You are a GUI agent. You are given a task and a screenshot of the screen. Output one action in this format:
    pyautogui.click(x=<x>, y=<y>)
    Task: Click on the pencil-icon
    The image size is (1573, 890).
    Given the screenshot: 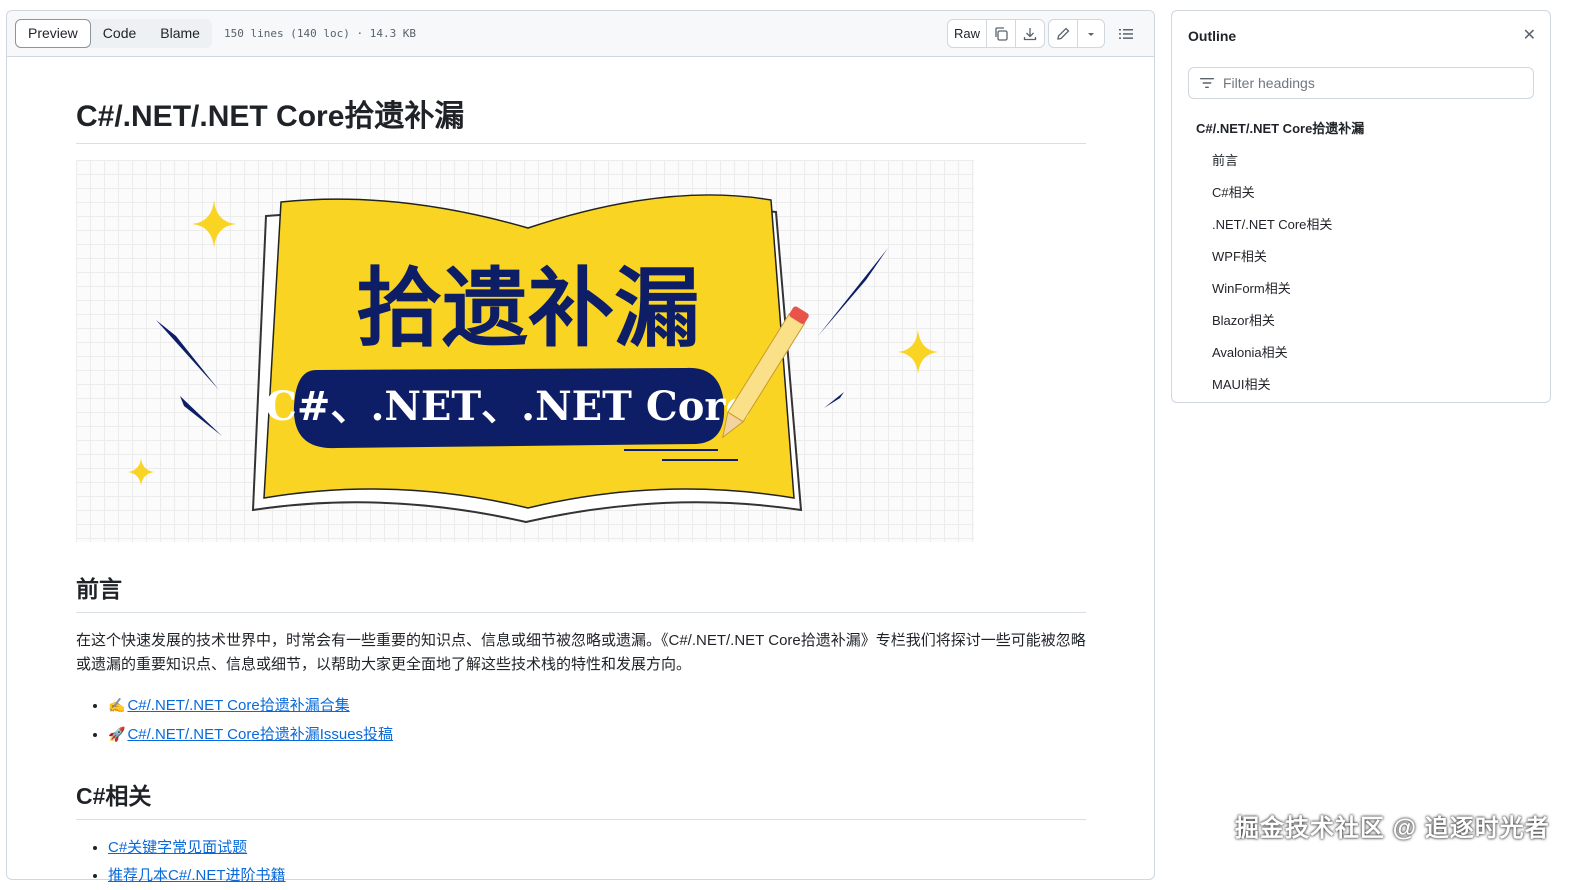 What is the action you would take?
    pyautogui.click(x=1063, y=33)
    